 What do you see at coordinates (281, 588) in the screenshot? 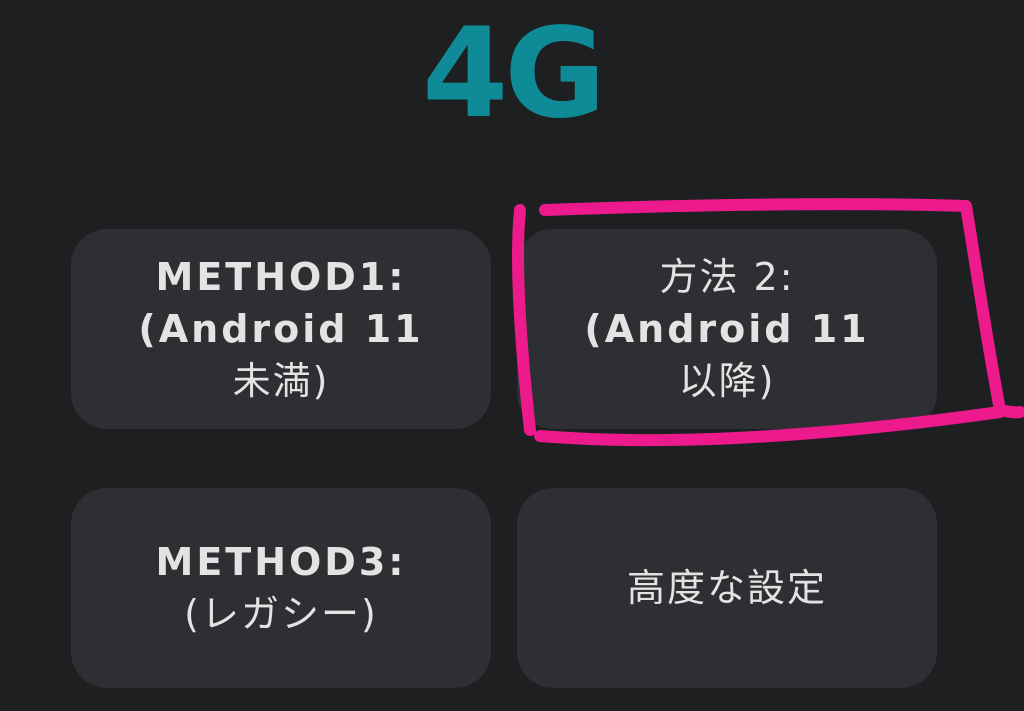
I see `method-3-button: METHOD3: (レガシー)` at bounding box center [281, 588].